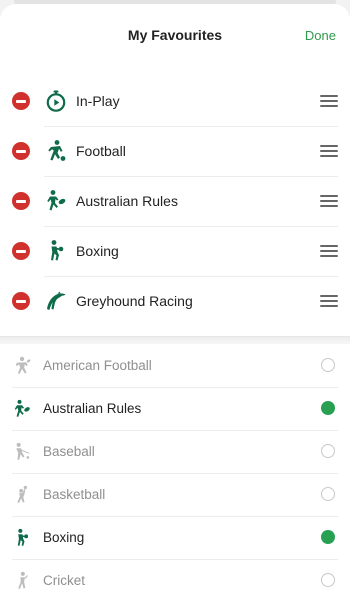  I want to click on favourite-item-australian-rules: Australian Rules, so click(175, 201).